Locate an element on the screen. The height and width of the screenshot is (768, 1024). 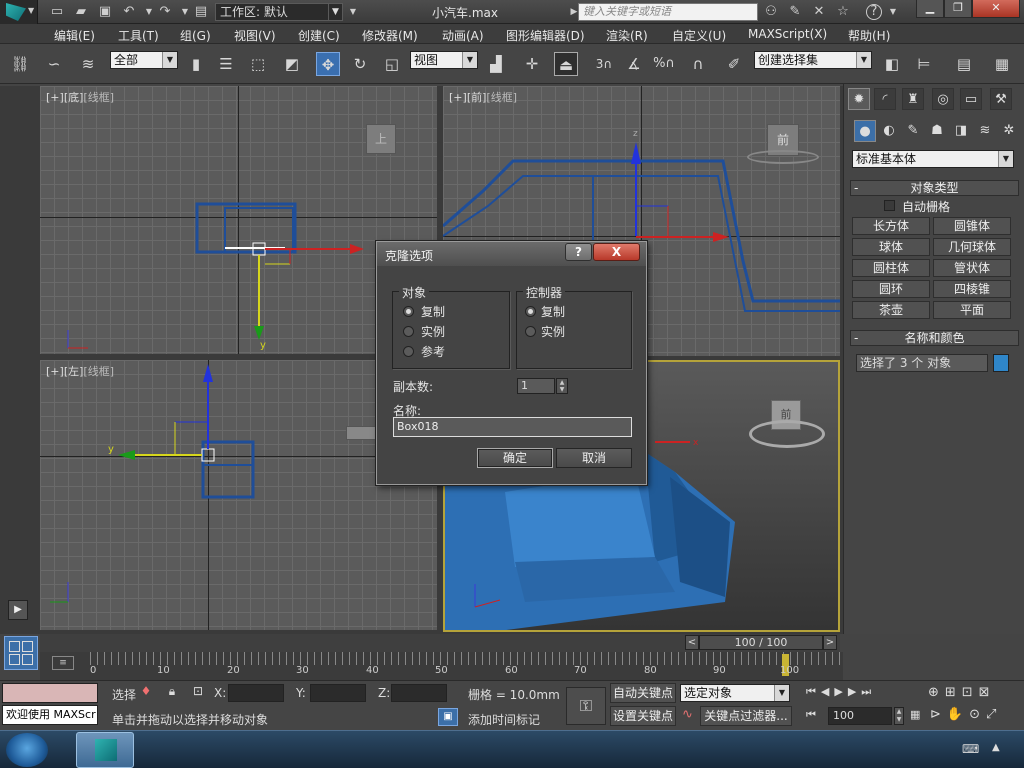
helpers-icon: ◨ is located at coordinates (961, 131).